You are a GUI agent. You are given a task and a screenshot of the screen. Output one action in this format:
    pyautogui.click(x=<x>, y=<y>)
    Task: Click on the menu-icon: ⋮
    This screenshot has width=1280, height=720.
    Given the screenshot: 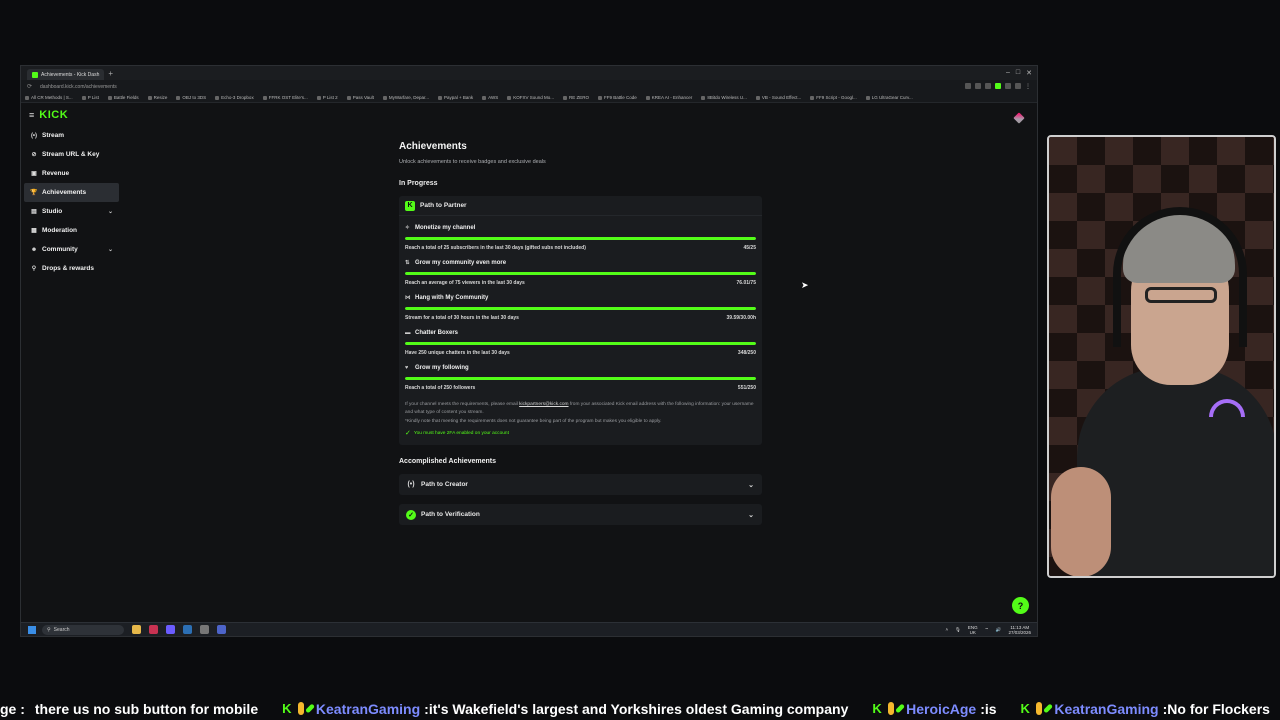 What is the action you would take?
    pyautogui.click(x=1028, y=86)
    